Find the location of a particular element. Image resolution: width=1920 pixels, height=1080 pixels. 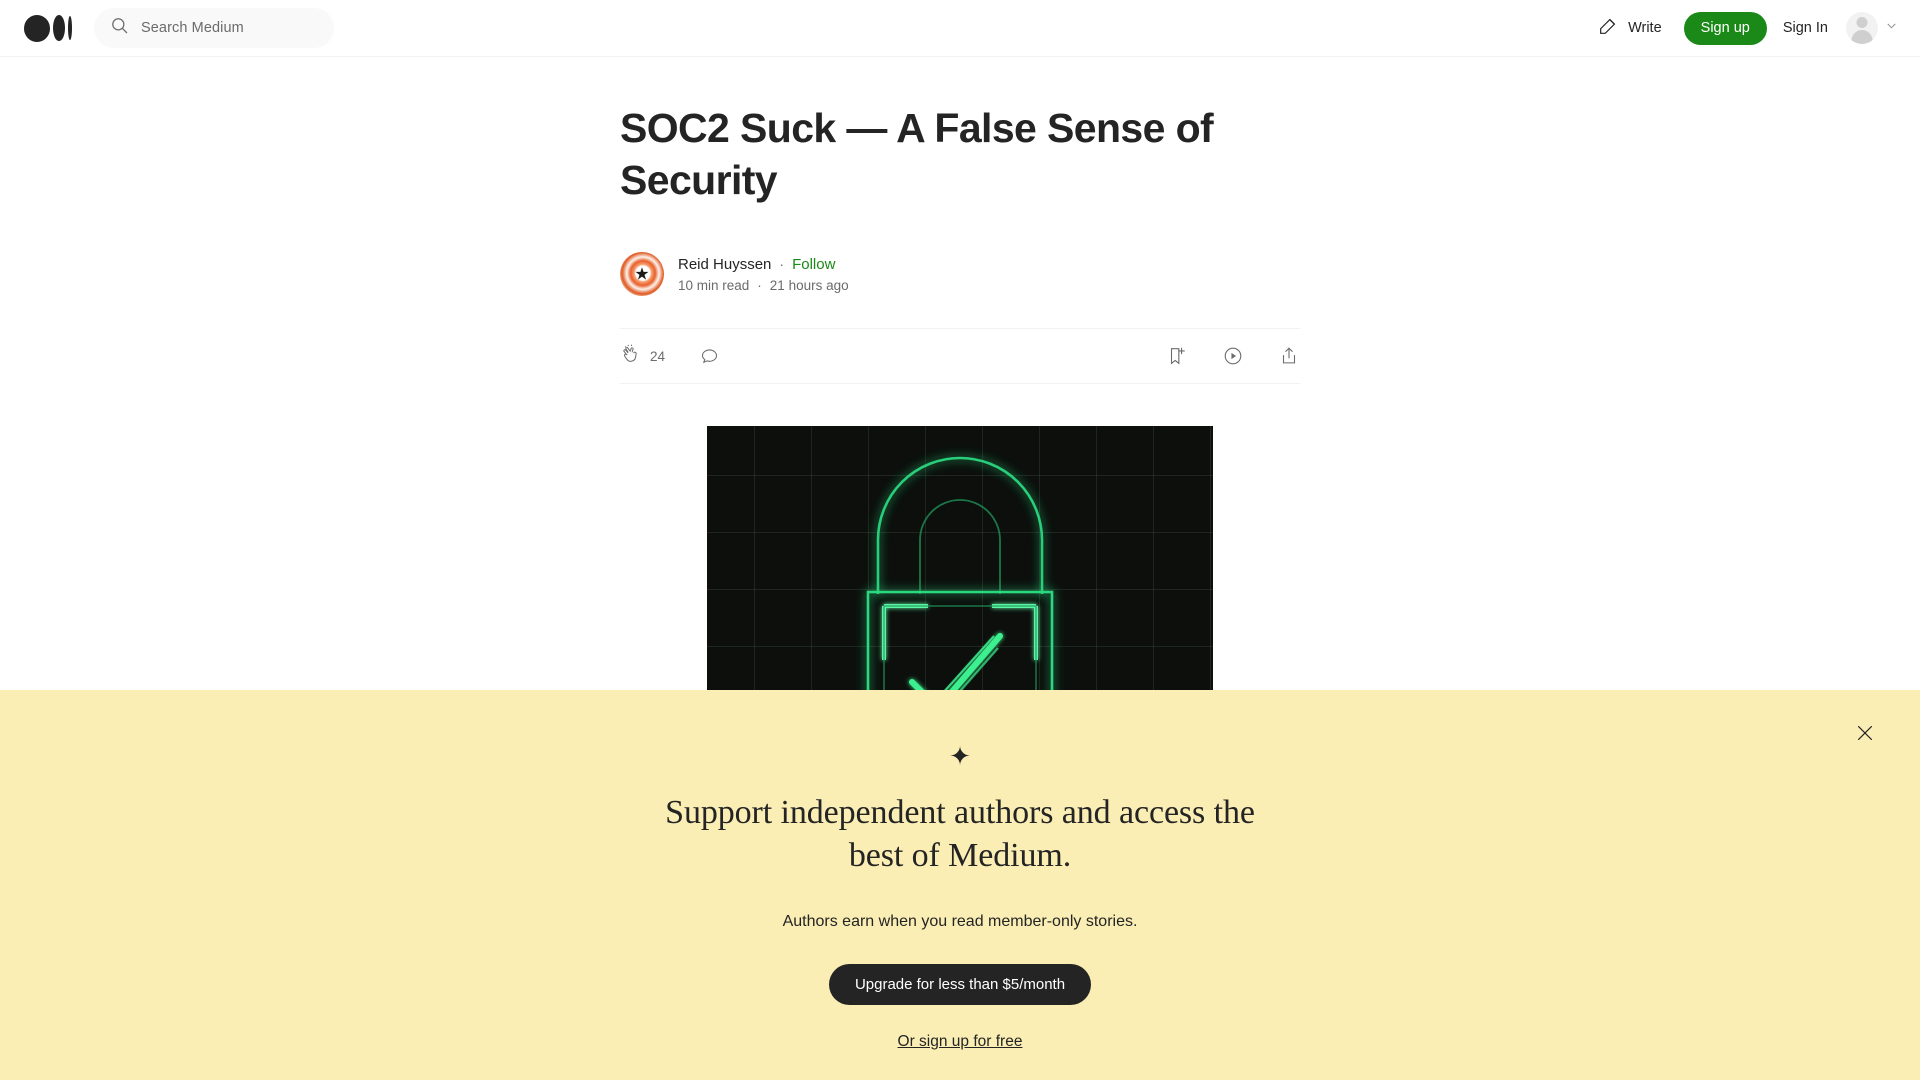

signup-free-link: Or sign up for free is located at coordinates (960, 1042).